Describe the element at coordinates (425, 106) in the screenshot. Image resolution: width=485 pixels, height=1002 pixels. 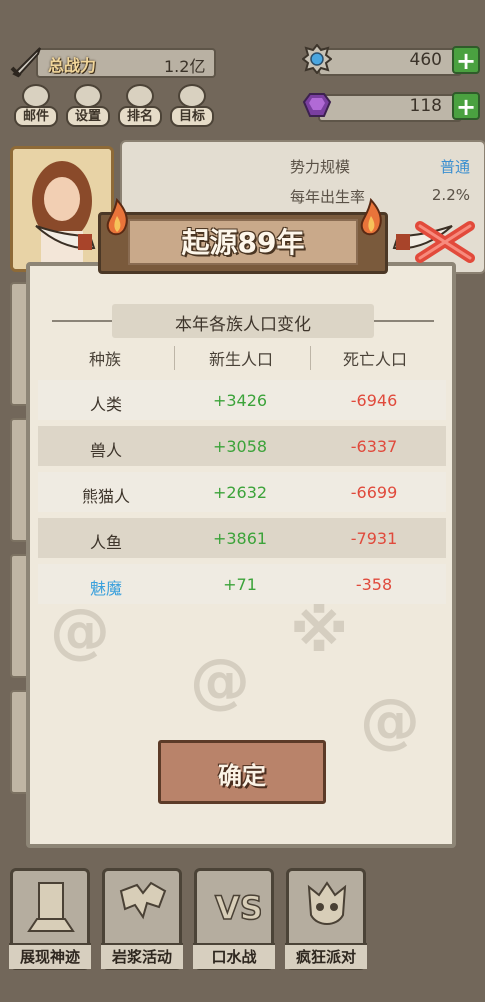
I see `gem-count: 118` at that location.